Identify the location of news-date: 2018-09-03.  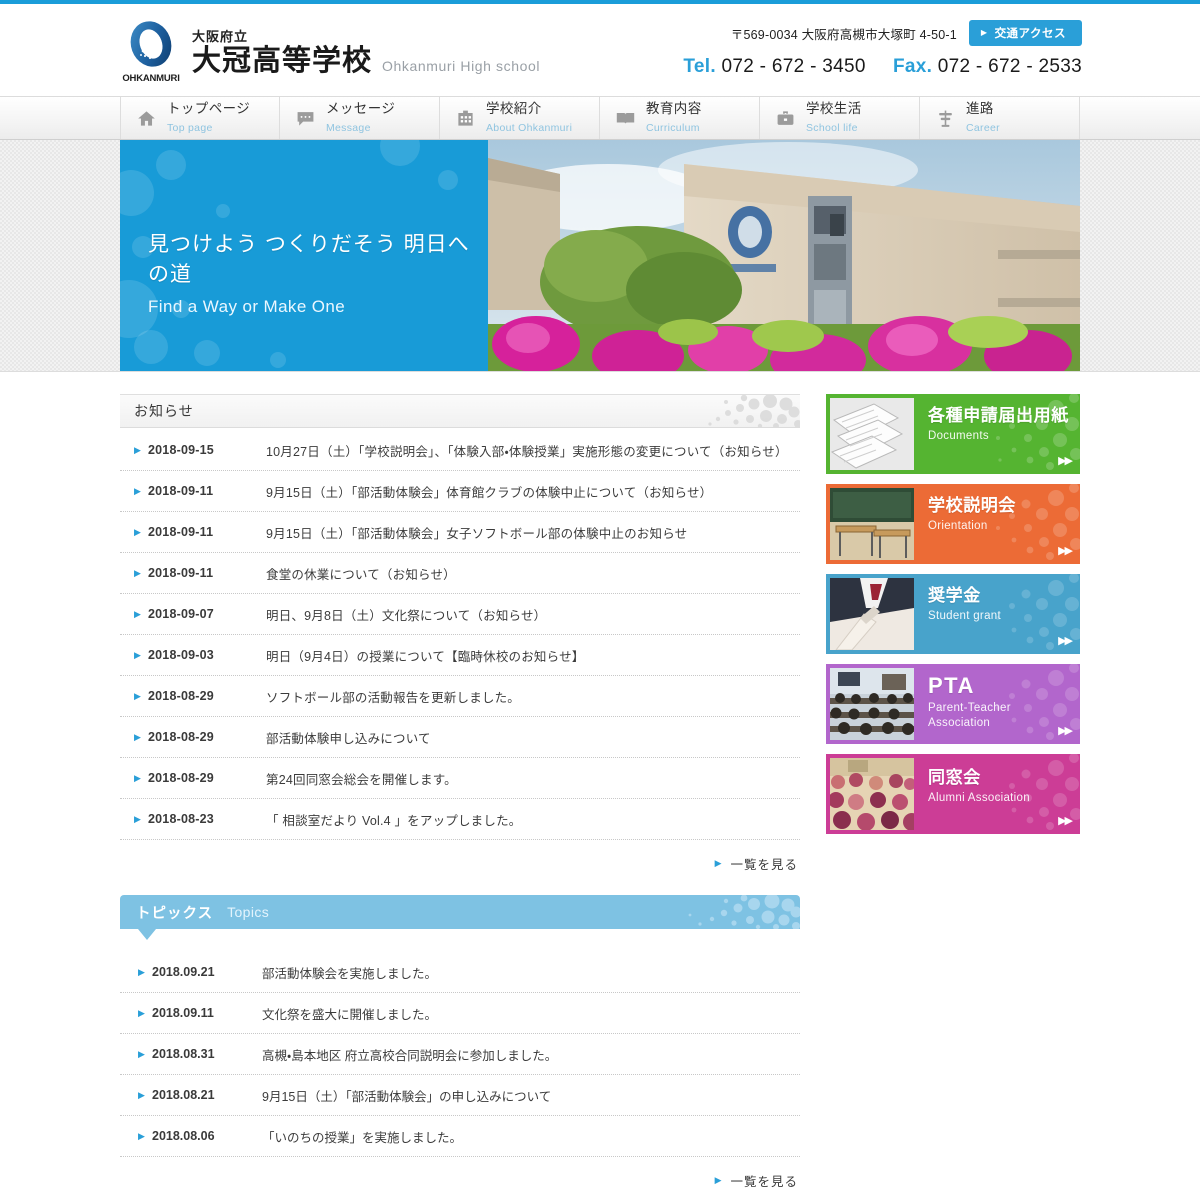
(181, 655).